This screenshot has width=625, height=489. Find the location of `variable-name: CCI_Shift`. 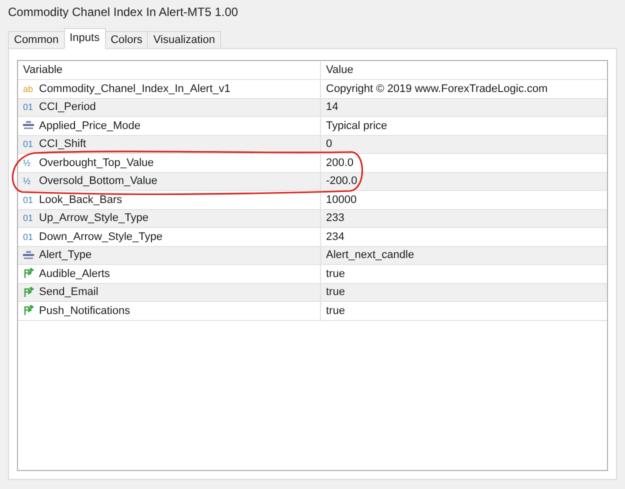

variable-name: CCI_Shift is located at coordinates (62, 144).